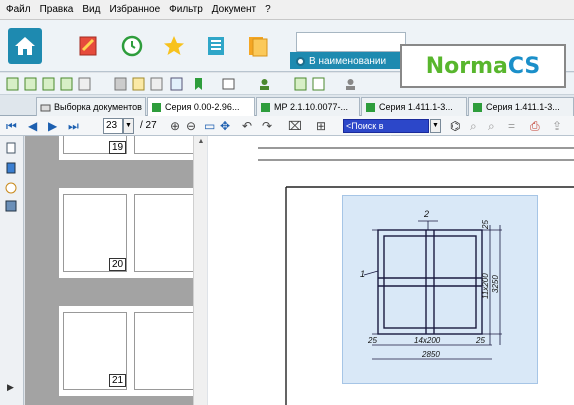 The height and width of the screenshot is (405, 574). What do you see at coordinates (134, 9) in the screenshot?
I see `menu-favorites: Избранное` at bounding box center [134, 9].